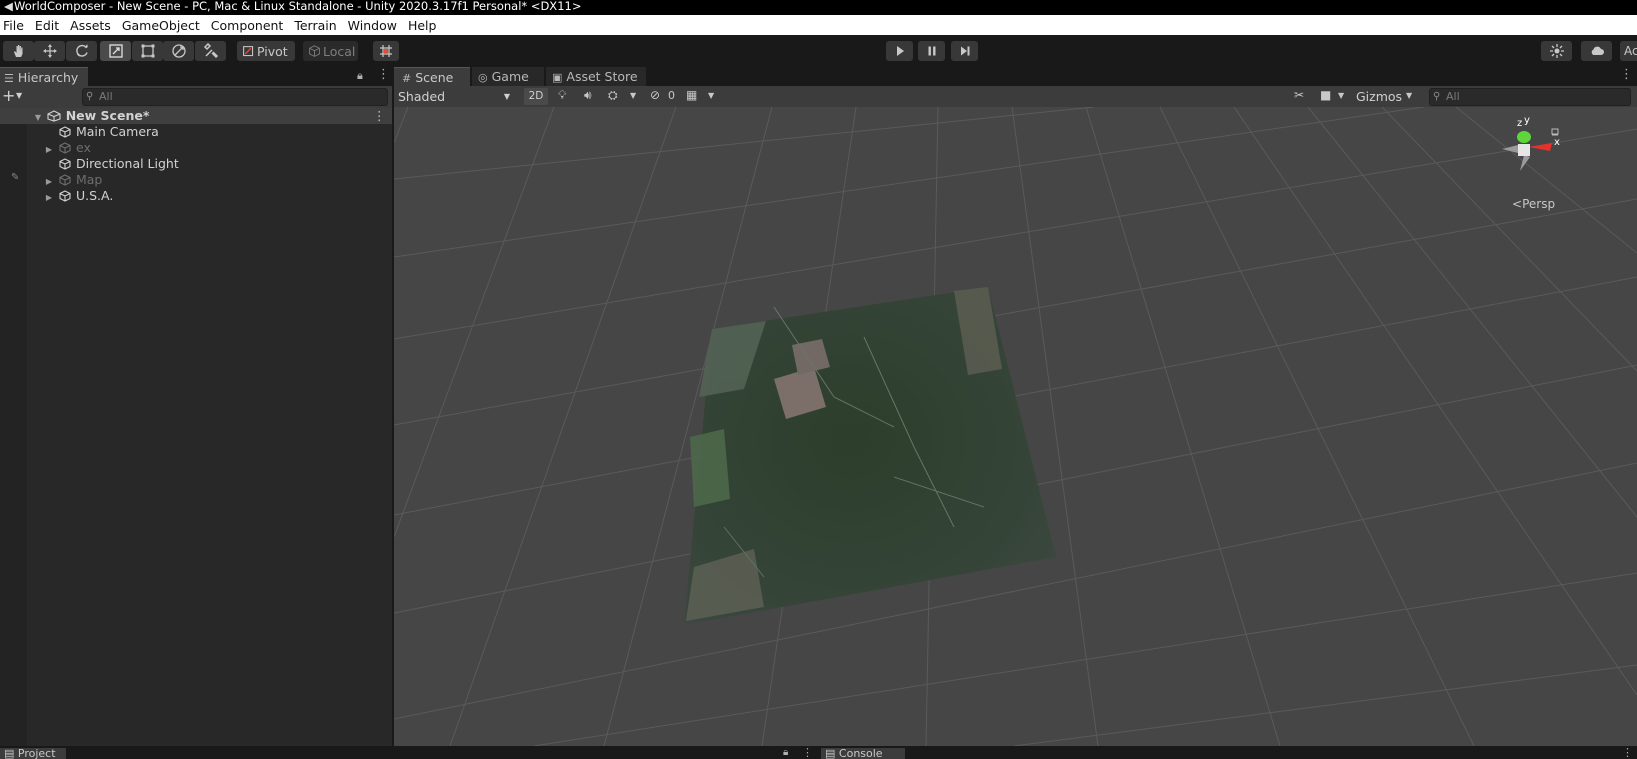 Image resolution: width=1637 pixels, height=759 pixels. I want to click on expand-arrow-icon: ▶, so click(49, 198).